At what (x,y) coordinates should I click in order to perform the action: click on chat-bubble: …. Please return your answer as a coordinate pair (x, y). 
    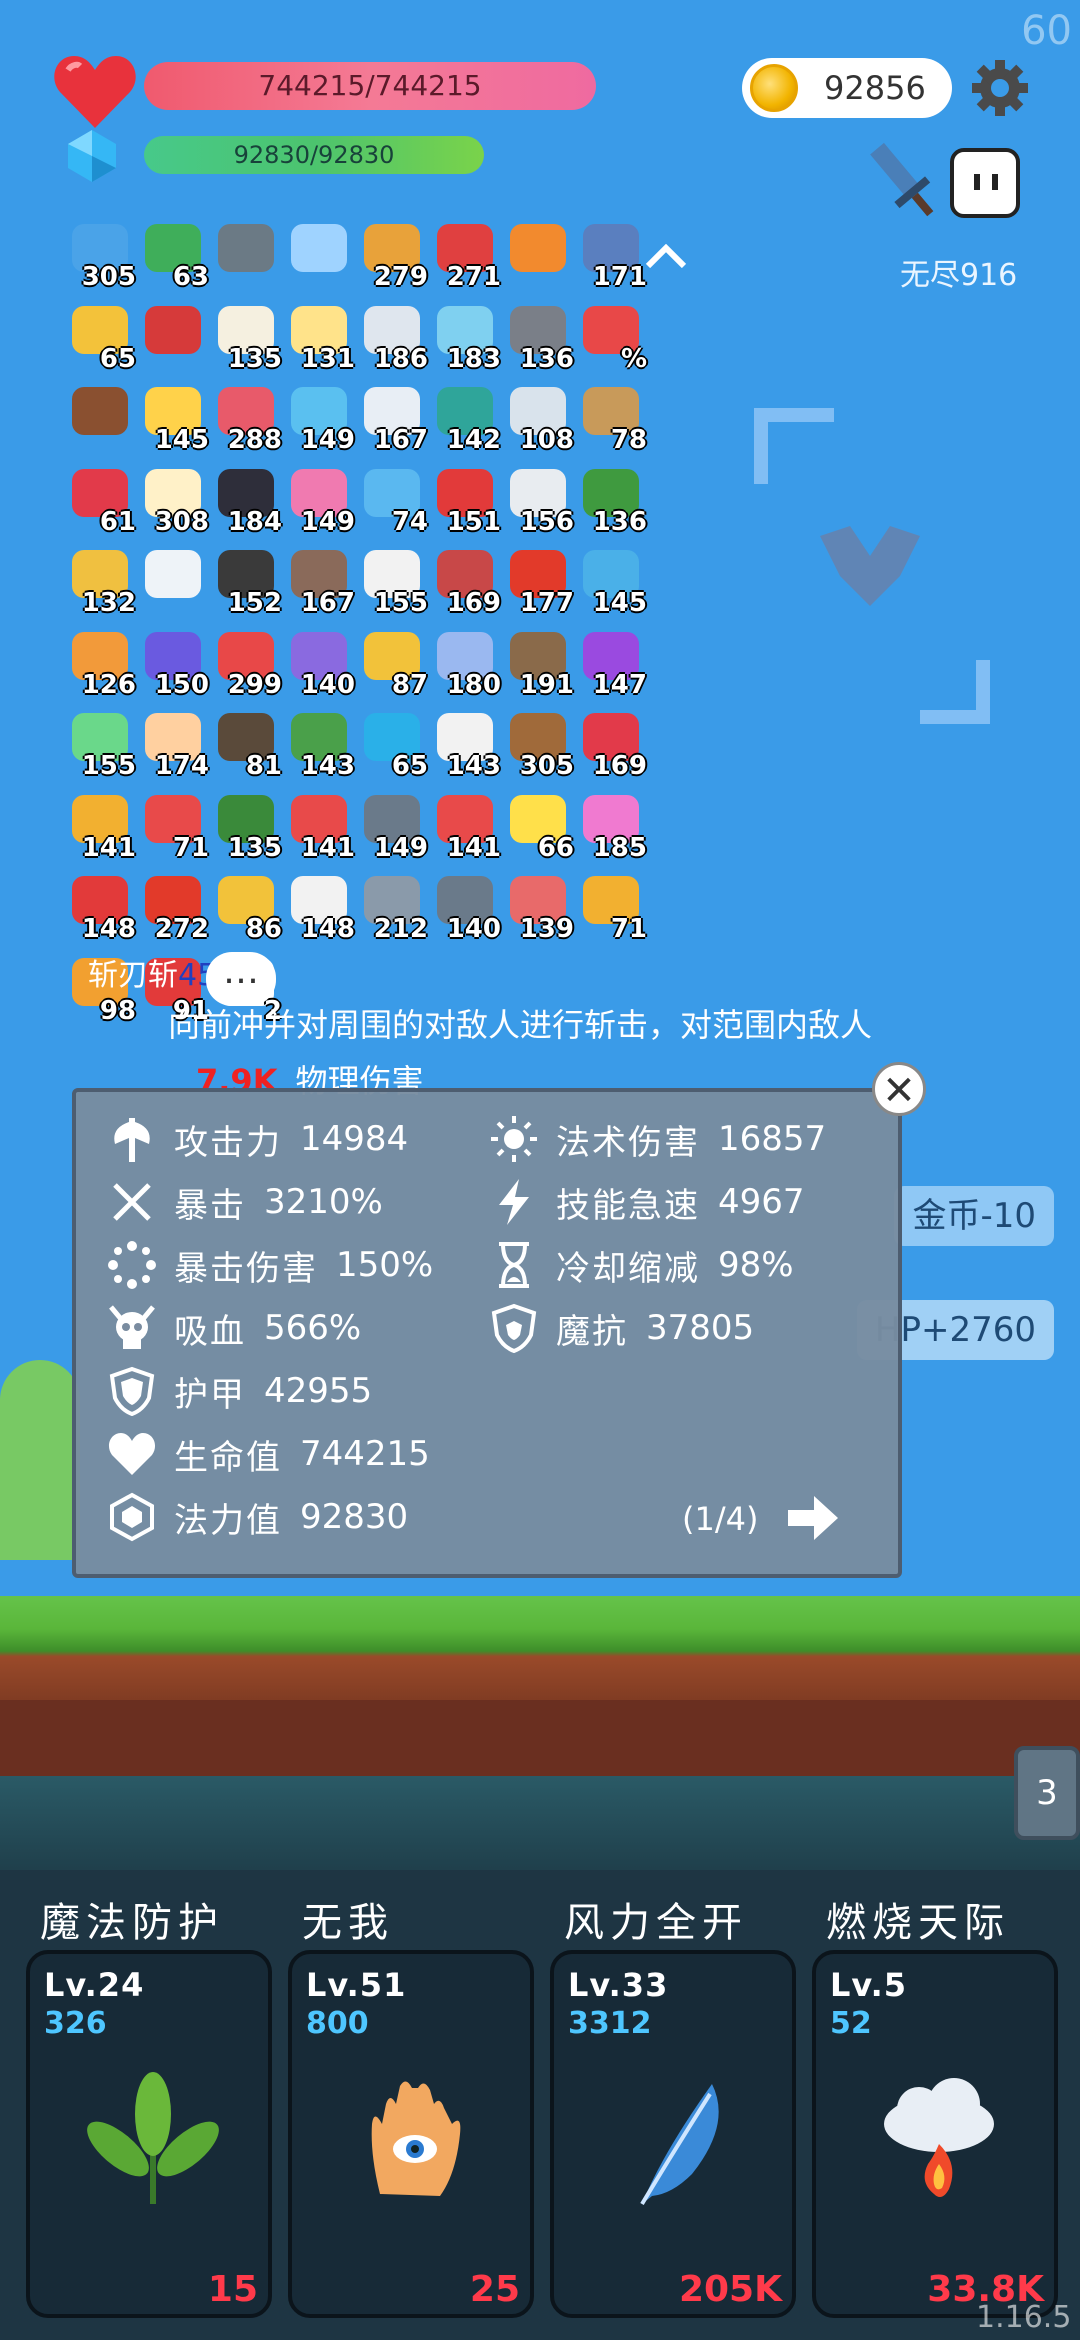
    Looking at the image, I should click on (241, 979).